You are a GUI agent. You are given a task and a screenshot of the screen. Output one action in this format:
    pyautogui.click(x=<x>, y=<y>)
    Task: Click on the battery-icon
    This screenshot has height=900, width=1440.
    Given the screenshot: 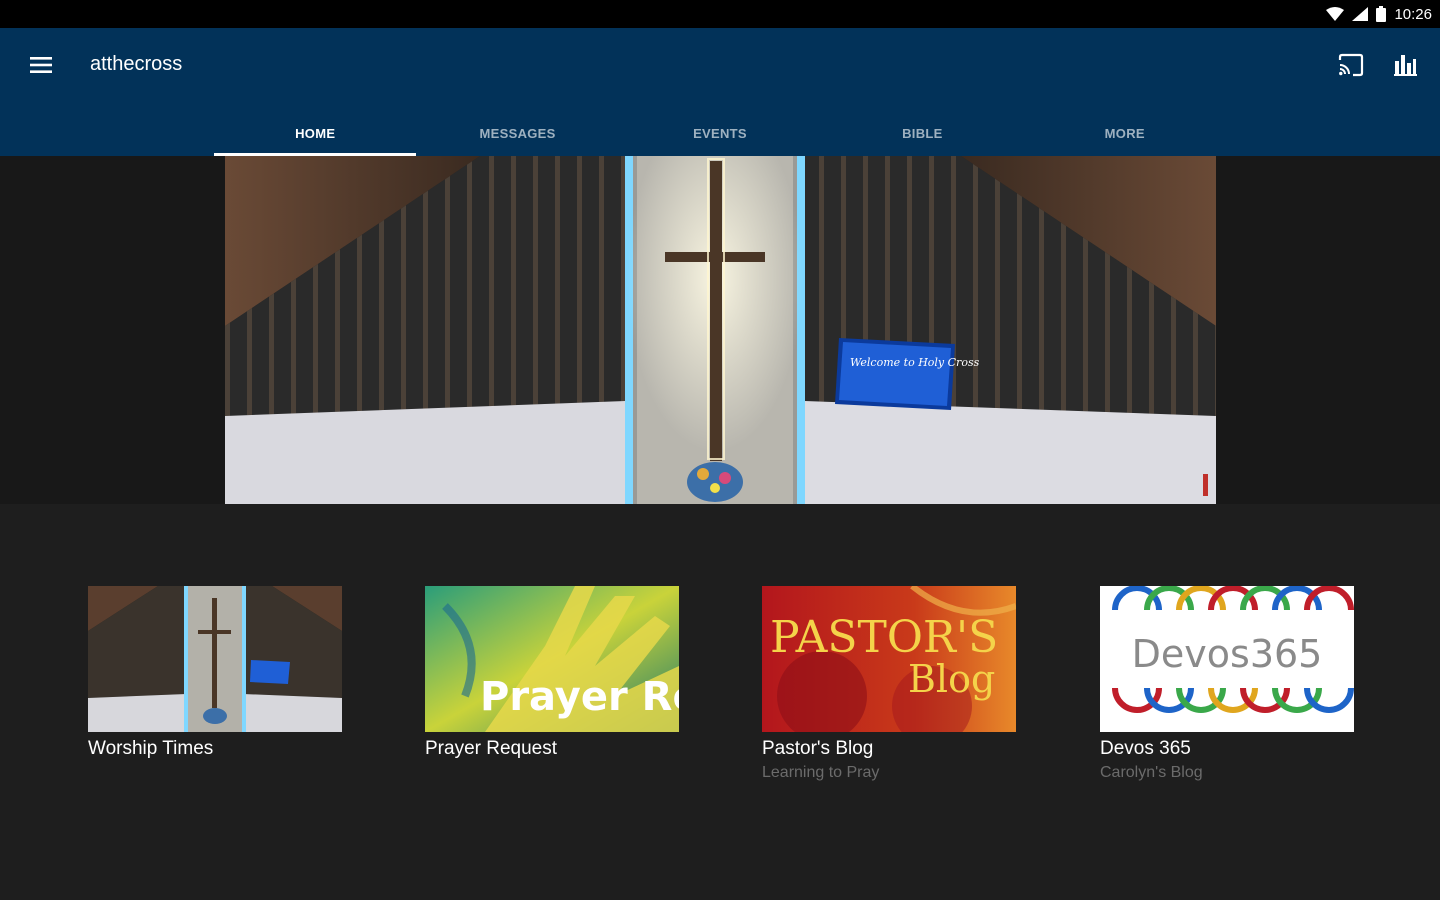 What is the action you would take?
    pyautogui.click(x=1381, y=14)
    